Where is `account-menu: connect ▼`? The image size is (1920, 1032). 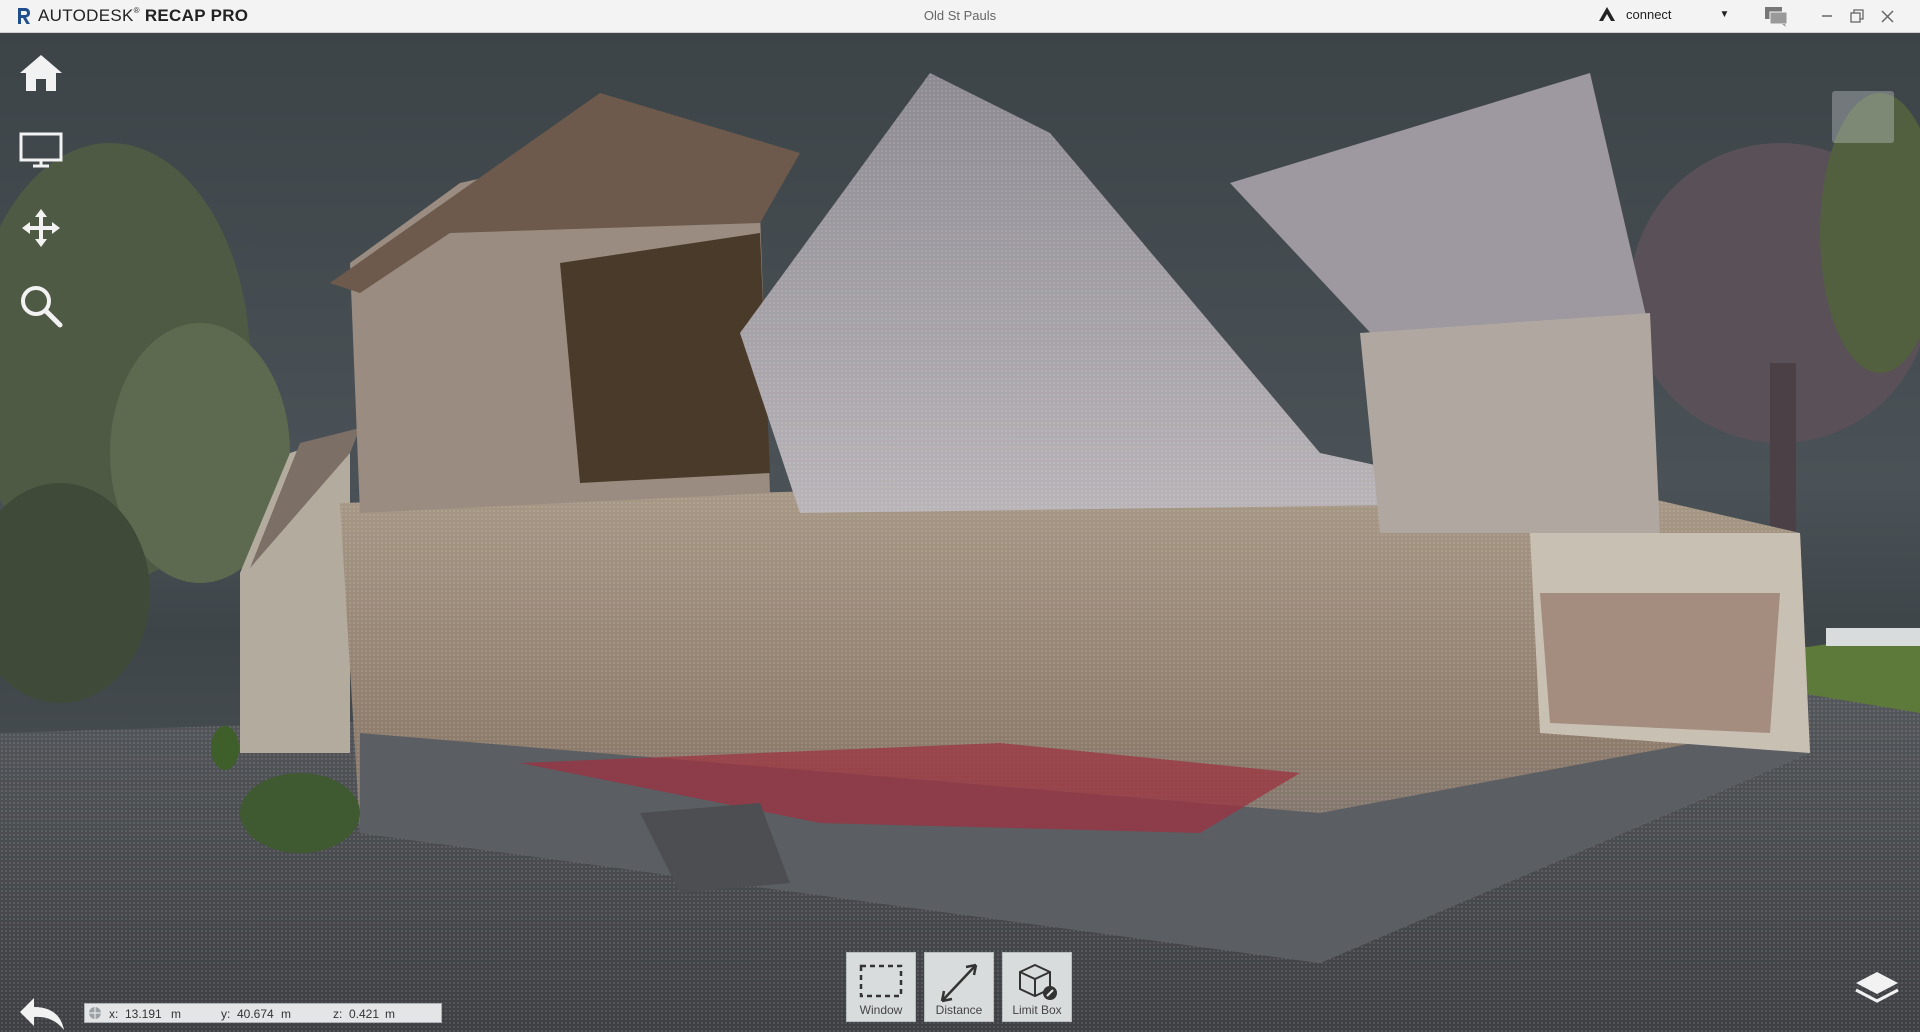 account-menu: connect ▼ is located at coordinates (1663, 14).